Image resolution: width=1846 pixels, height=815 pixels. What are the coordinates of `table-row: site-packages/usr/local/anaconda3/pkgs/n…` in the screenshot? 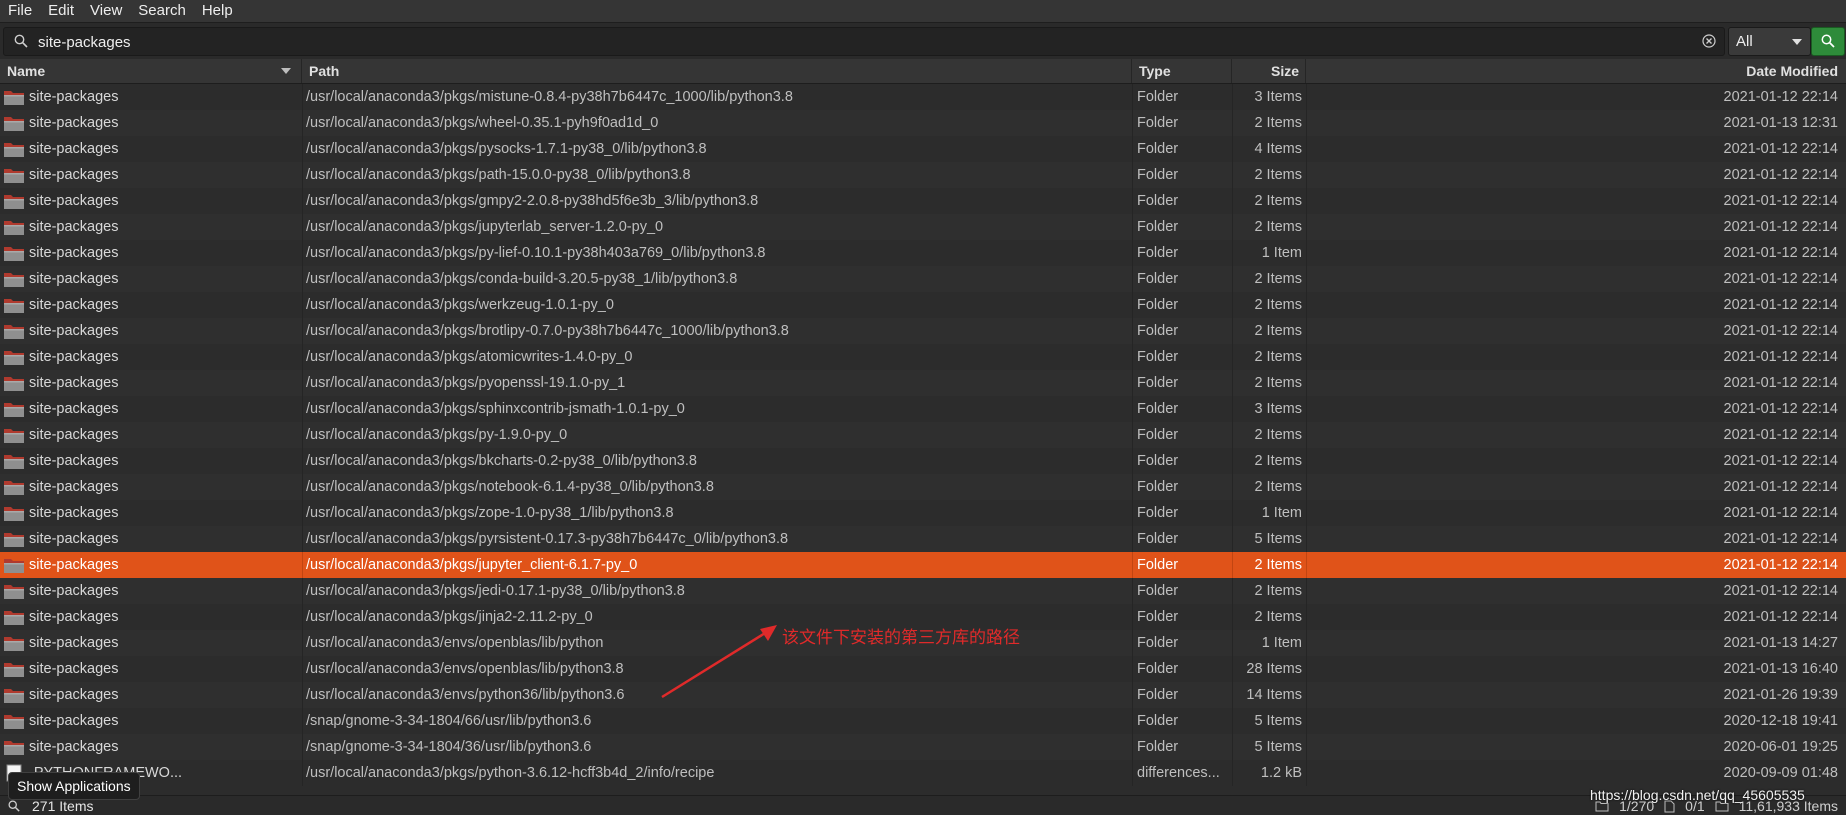 It's located at (923, 487).